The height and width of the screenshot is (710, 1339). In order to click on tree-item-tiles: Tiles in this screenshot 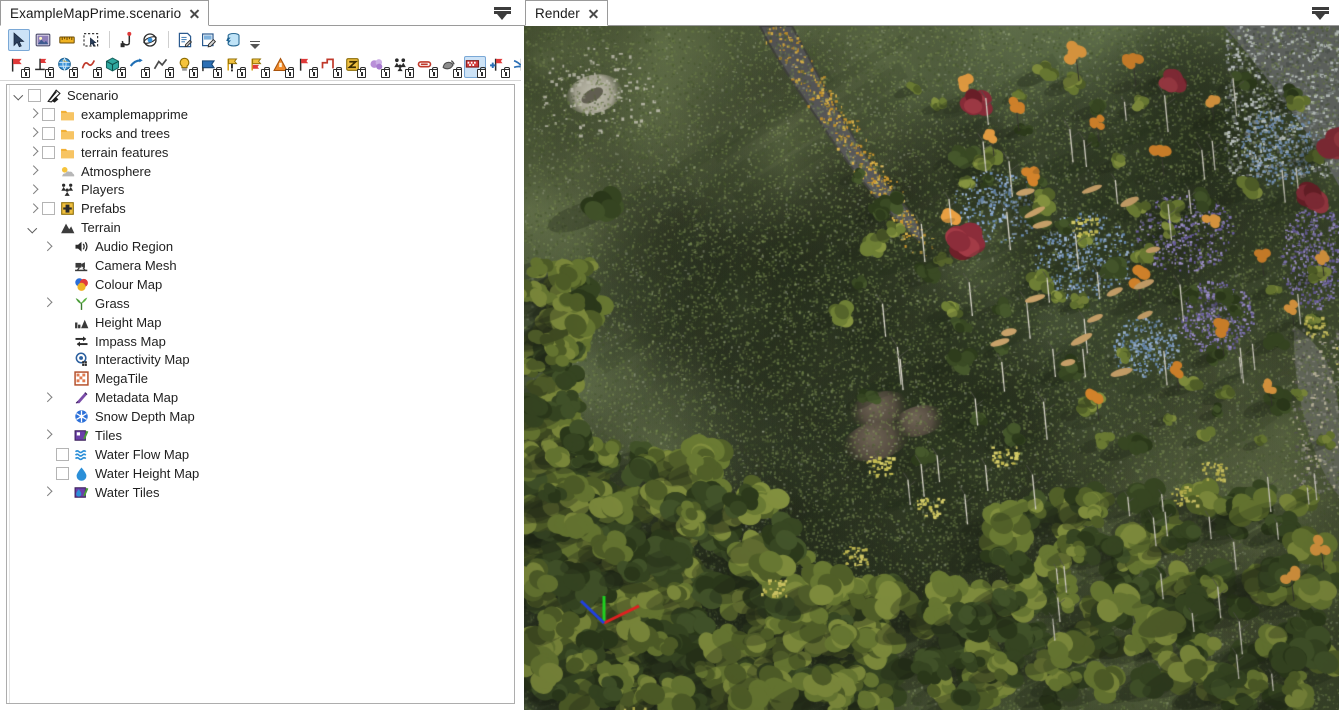, I will do `click(260, 435)`.